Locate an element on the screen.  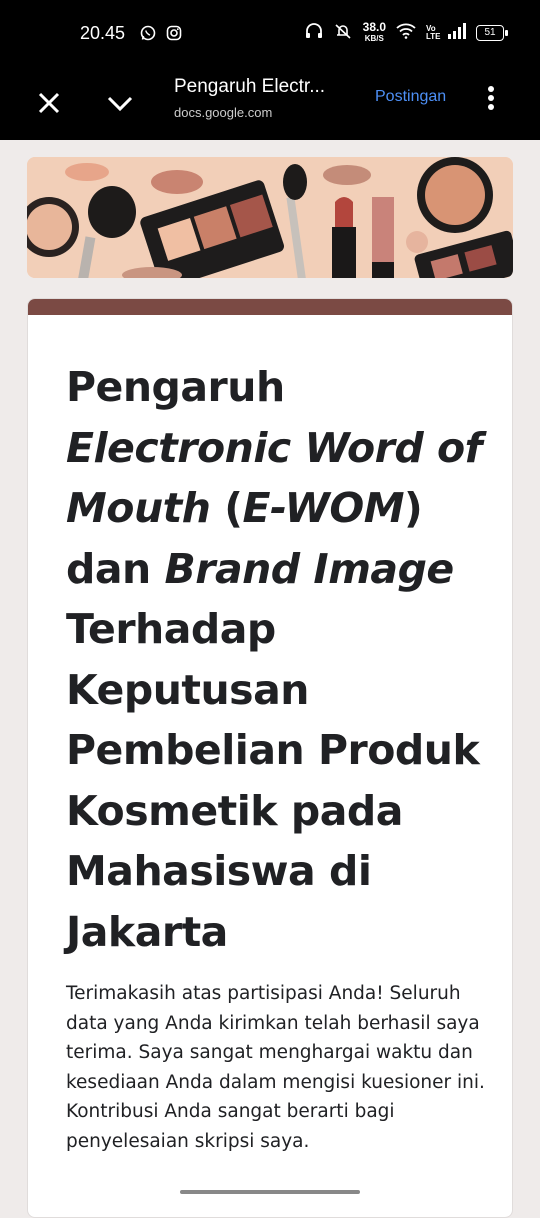
postingan-button: Postingan is located at coordinates (410, 97).